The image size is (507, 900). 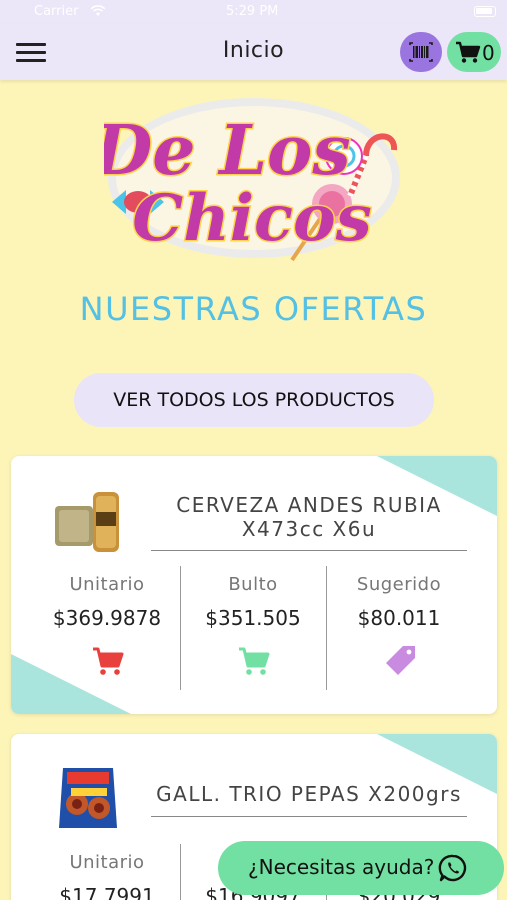 I want to click on barcode-scan-button, so click(x=421, y=52).